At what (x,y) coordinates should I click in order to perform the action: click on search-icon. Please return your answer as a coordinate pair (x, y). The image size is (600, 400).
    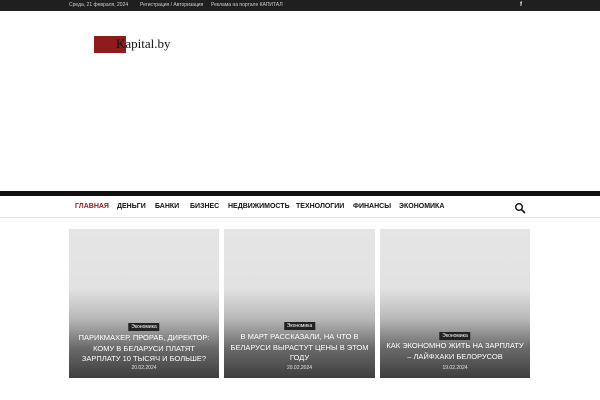
    Looking at the image, I should click on (520, 207).